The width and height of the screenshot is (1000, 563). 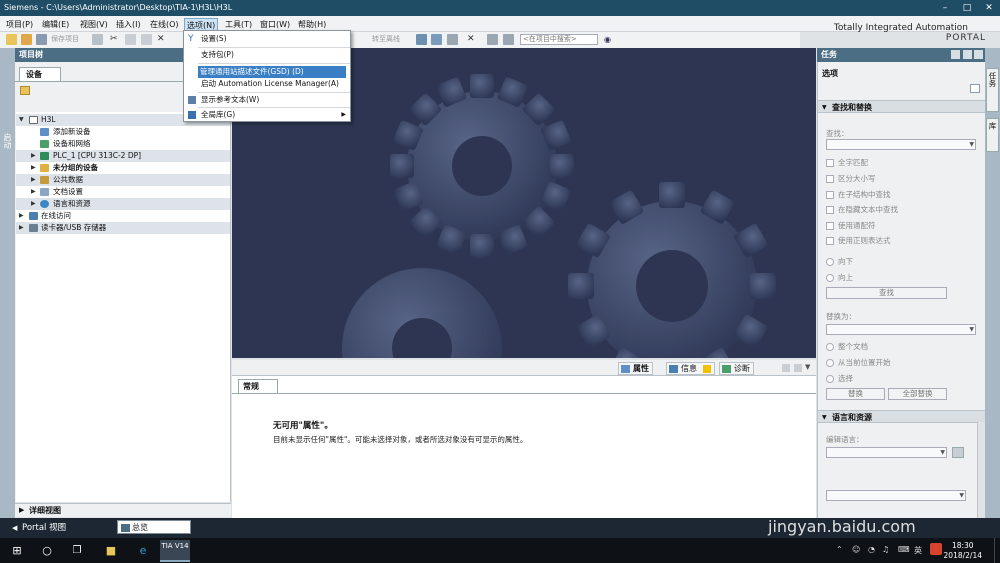 What do you see at coordinates (839, 277) in the screenshot?
I see `direction-up-radio: 向上` at bounding box center [839, 277].